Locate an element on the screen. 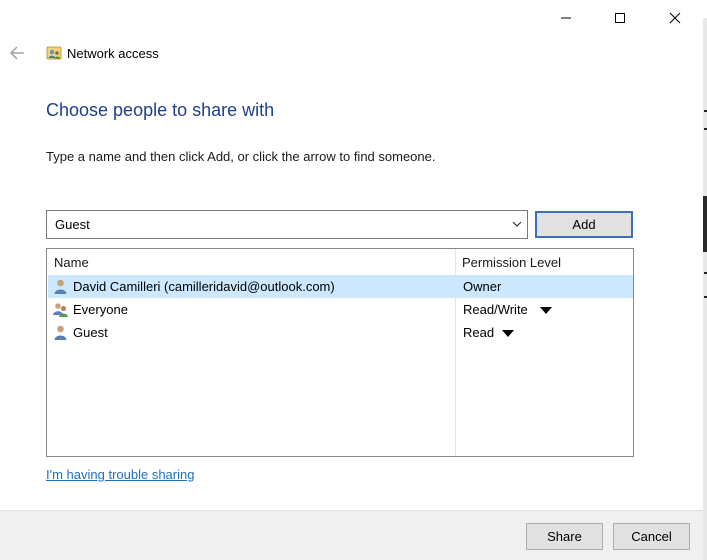  close-icon is located at coordinates (675, 18).